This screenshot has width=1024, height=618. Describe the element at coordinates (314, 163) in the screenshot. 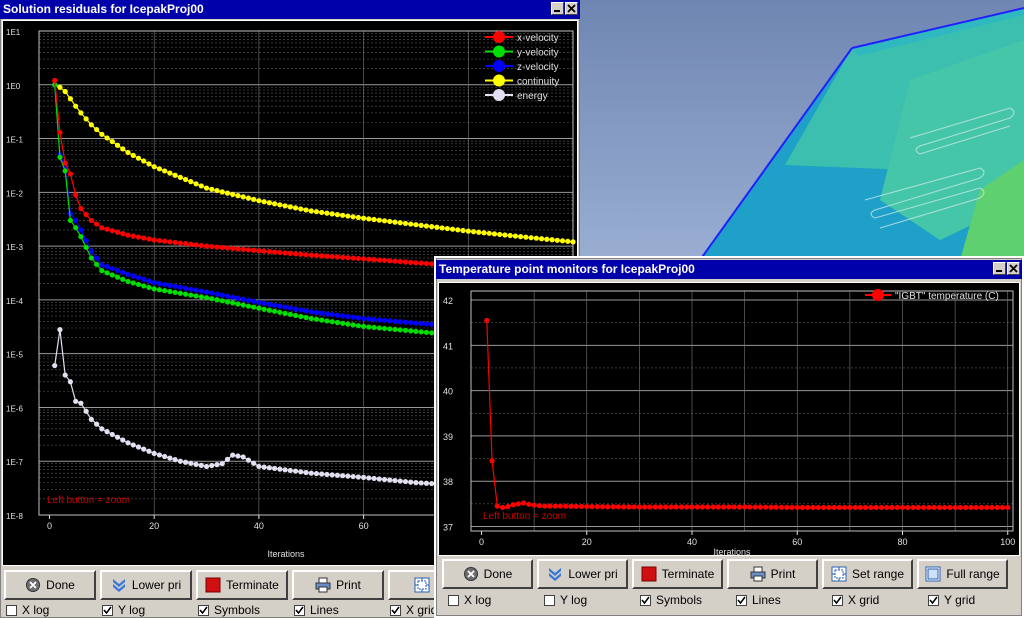

I see `series-line` at that location.